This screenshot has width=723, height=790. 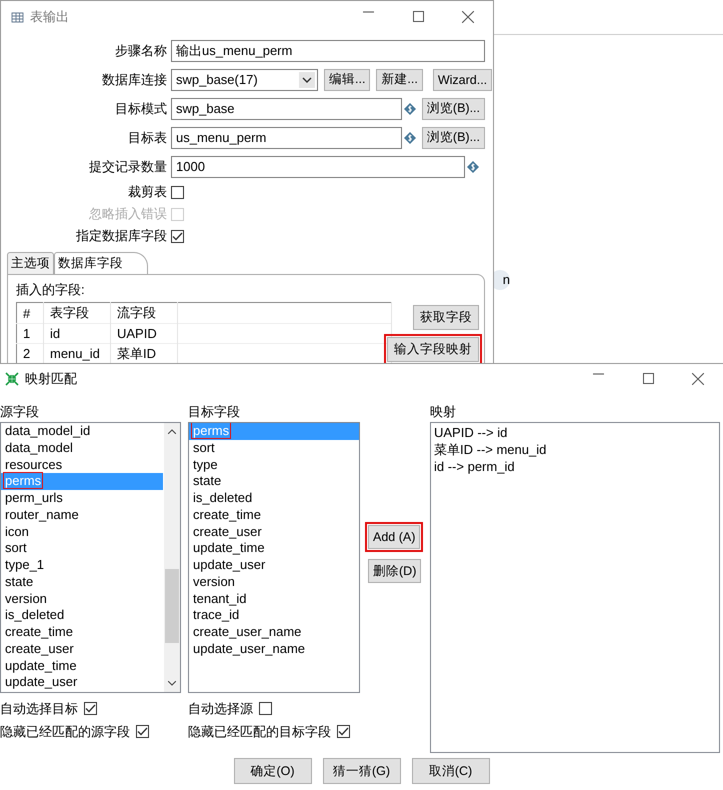 What do you see at coordinates (443, 412) in the screenshot?
I see `list-label: 映射` at bounding box center [443, 412].